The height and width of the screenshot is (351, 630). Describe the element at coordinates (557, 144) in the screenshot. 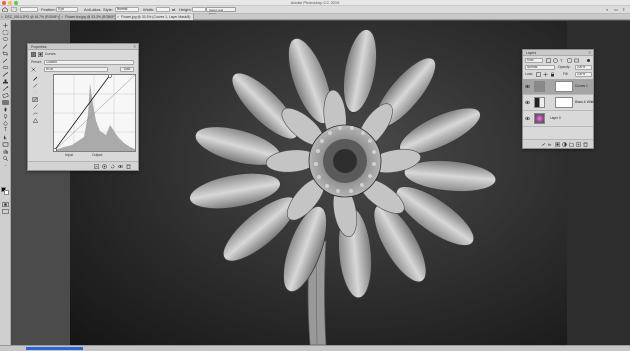

I see `add-mask-icon` at that location.